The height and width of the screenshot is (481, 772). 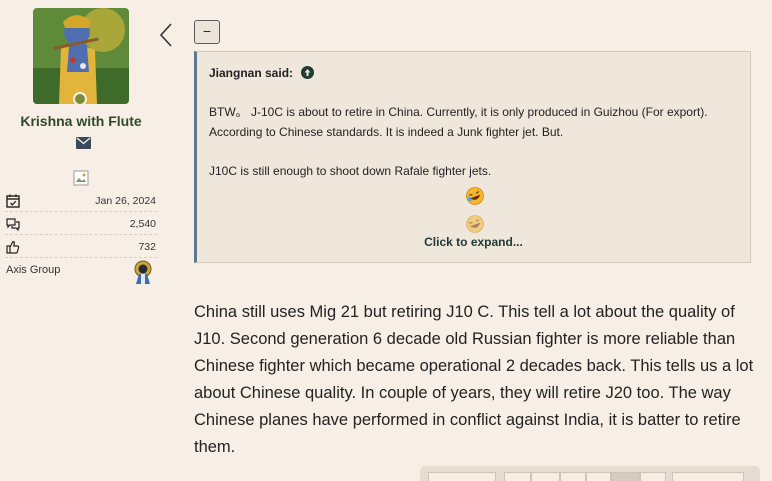 What do you see at coordinates (81, 121) in the screenshot?
I see `username-link: Krishna with Flute` at bounding box center [81, 121].